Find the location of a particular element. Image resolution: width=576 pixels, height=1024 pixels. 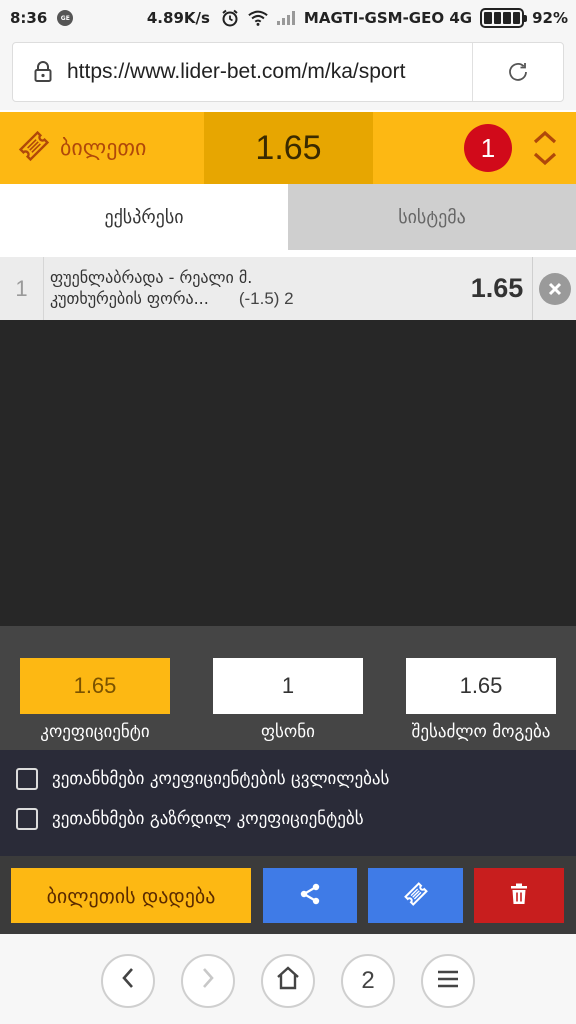

bet-market-line: კუთხურების ფორა... (-1.5) 2 is located at coordinates (256, 299).